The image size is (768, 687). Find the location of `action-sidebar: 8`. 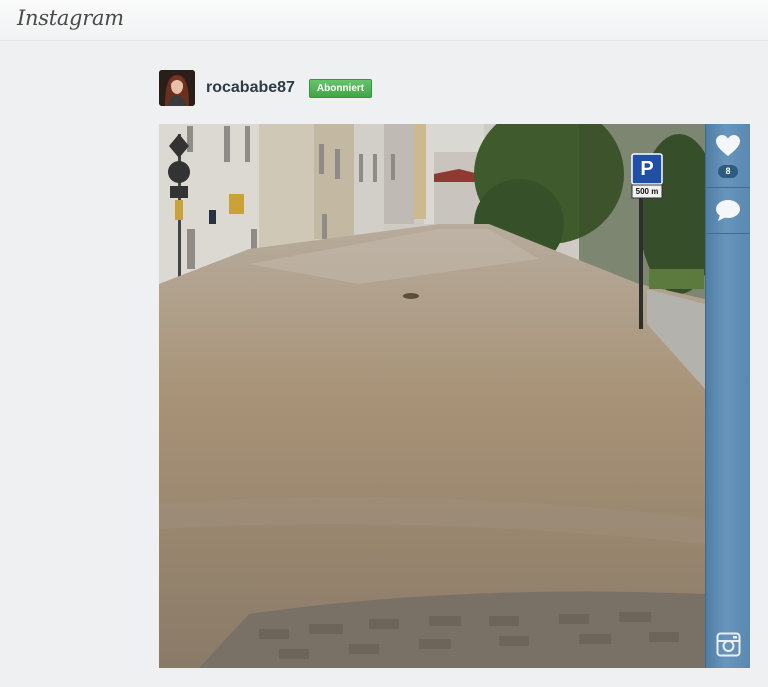

action-sidebar: 8 is located at coordinates (727, 396).